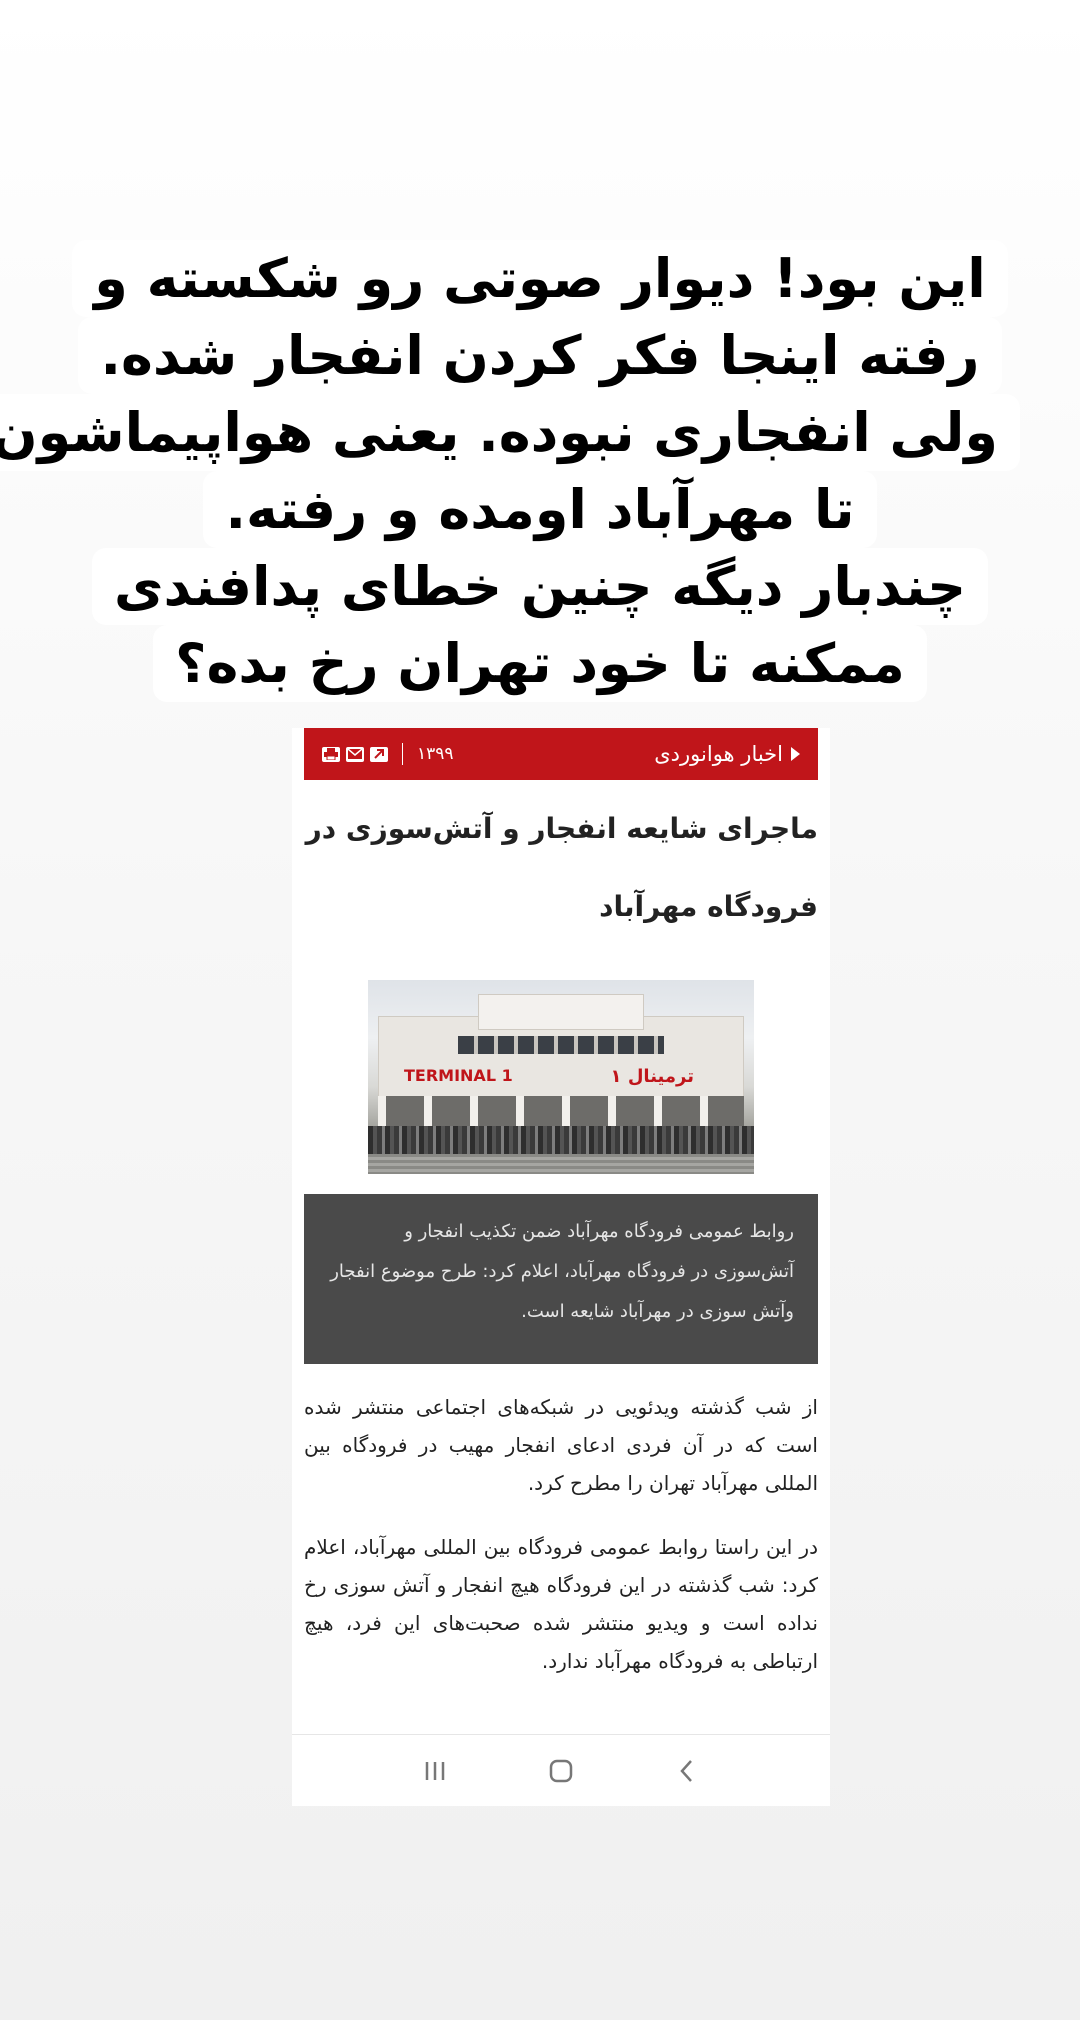 The width and height of the screenshot is (1080, 2020). What do you see at coordinates (510, 432) in the screenshot?
I see `caption-line: ولی انفجاری نبوده. یعنی هواپیماشون` at bounding box center [510, 432].